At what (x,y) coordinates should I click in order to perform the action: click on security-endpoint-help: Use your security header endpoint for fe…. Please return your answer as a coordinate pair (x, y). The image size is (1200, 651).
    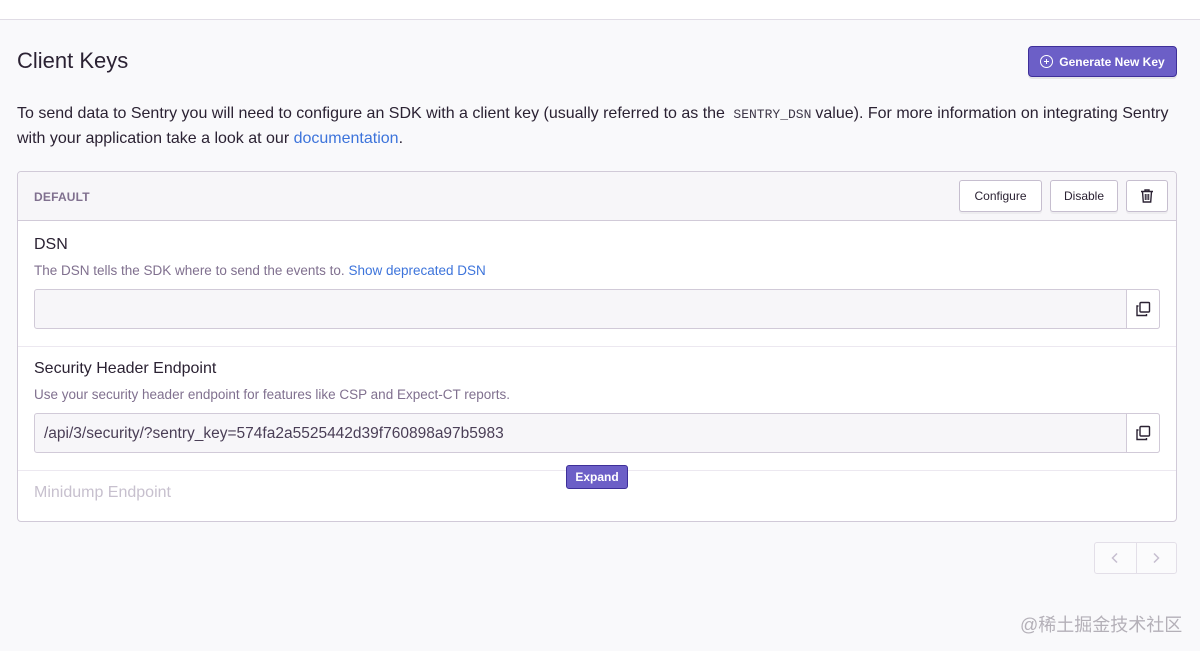
    Looking at the image, I should click on (272, 394).